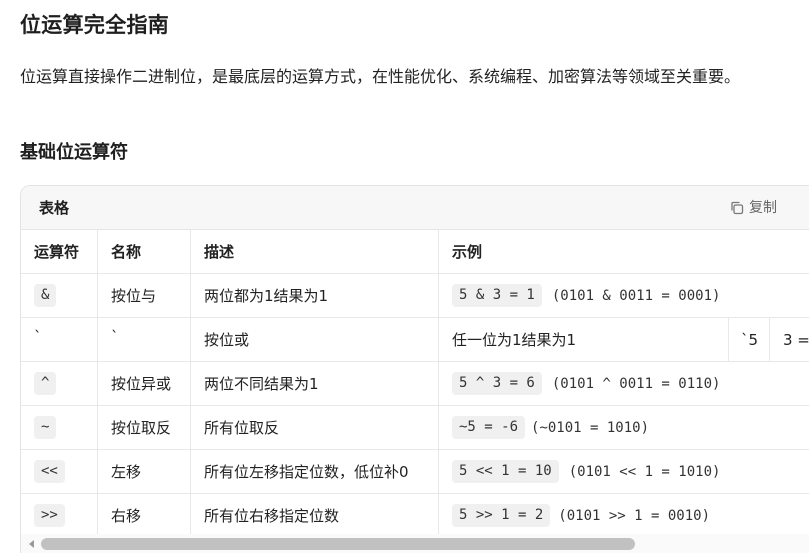  What do you see at coordinates (126, 472) in the screenshot?
I see `operator-name: 左移` at bounding box center [126, 472].